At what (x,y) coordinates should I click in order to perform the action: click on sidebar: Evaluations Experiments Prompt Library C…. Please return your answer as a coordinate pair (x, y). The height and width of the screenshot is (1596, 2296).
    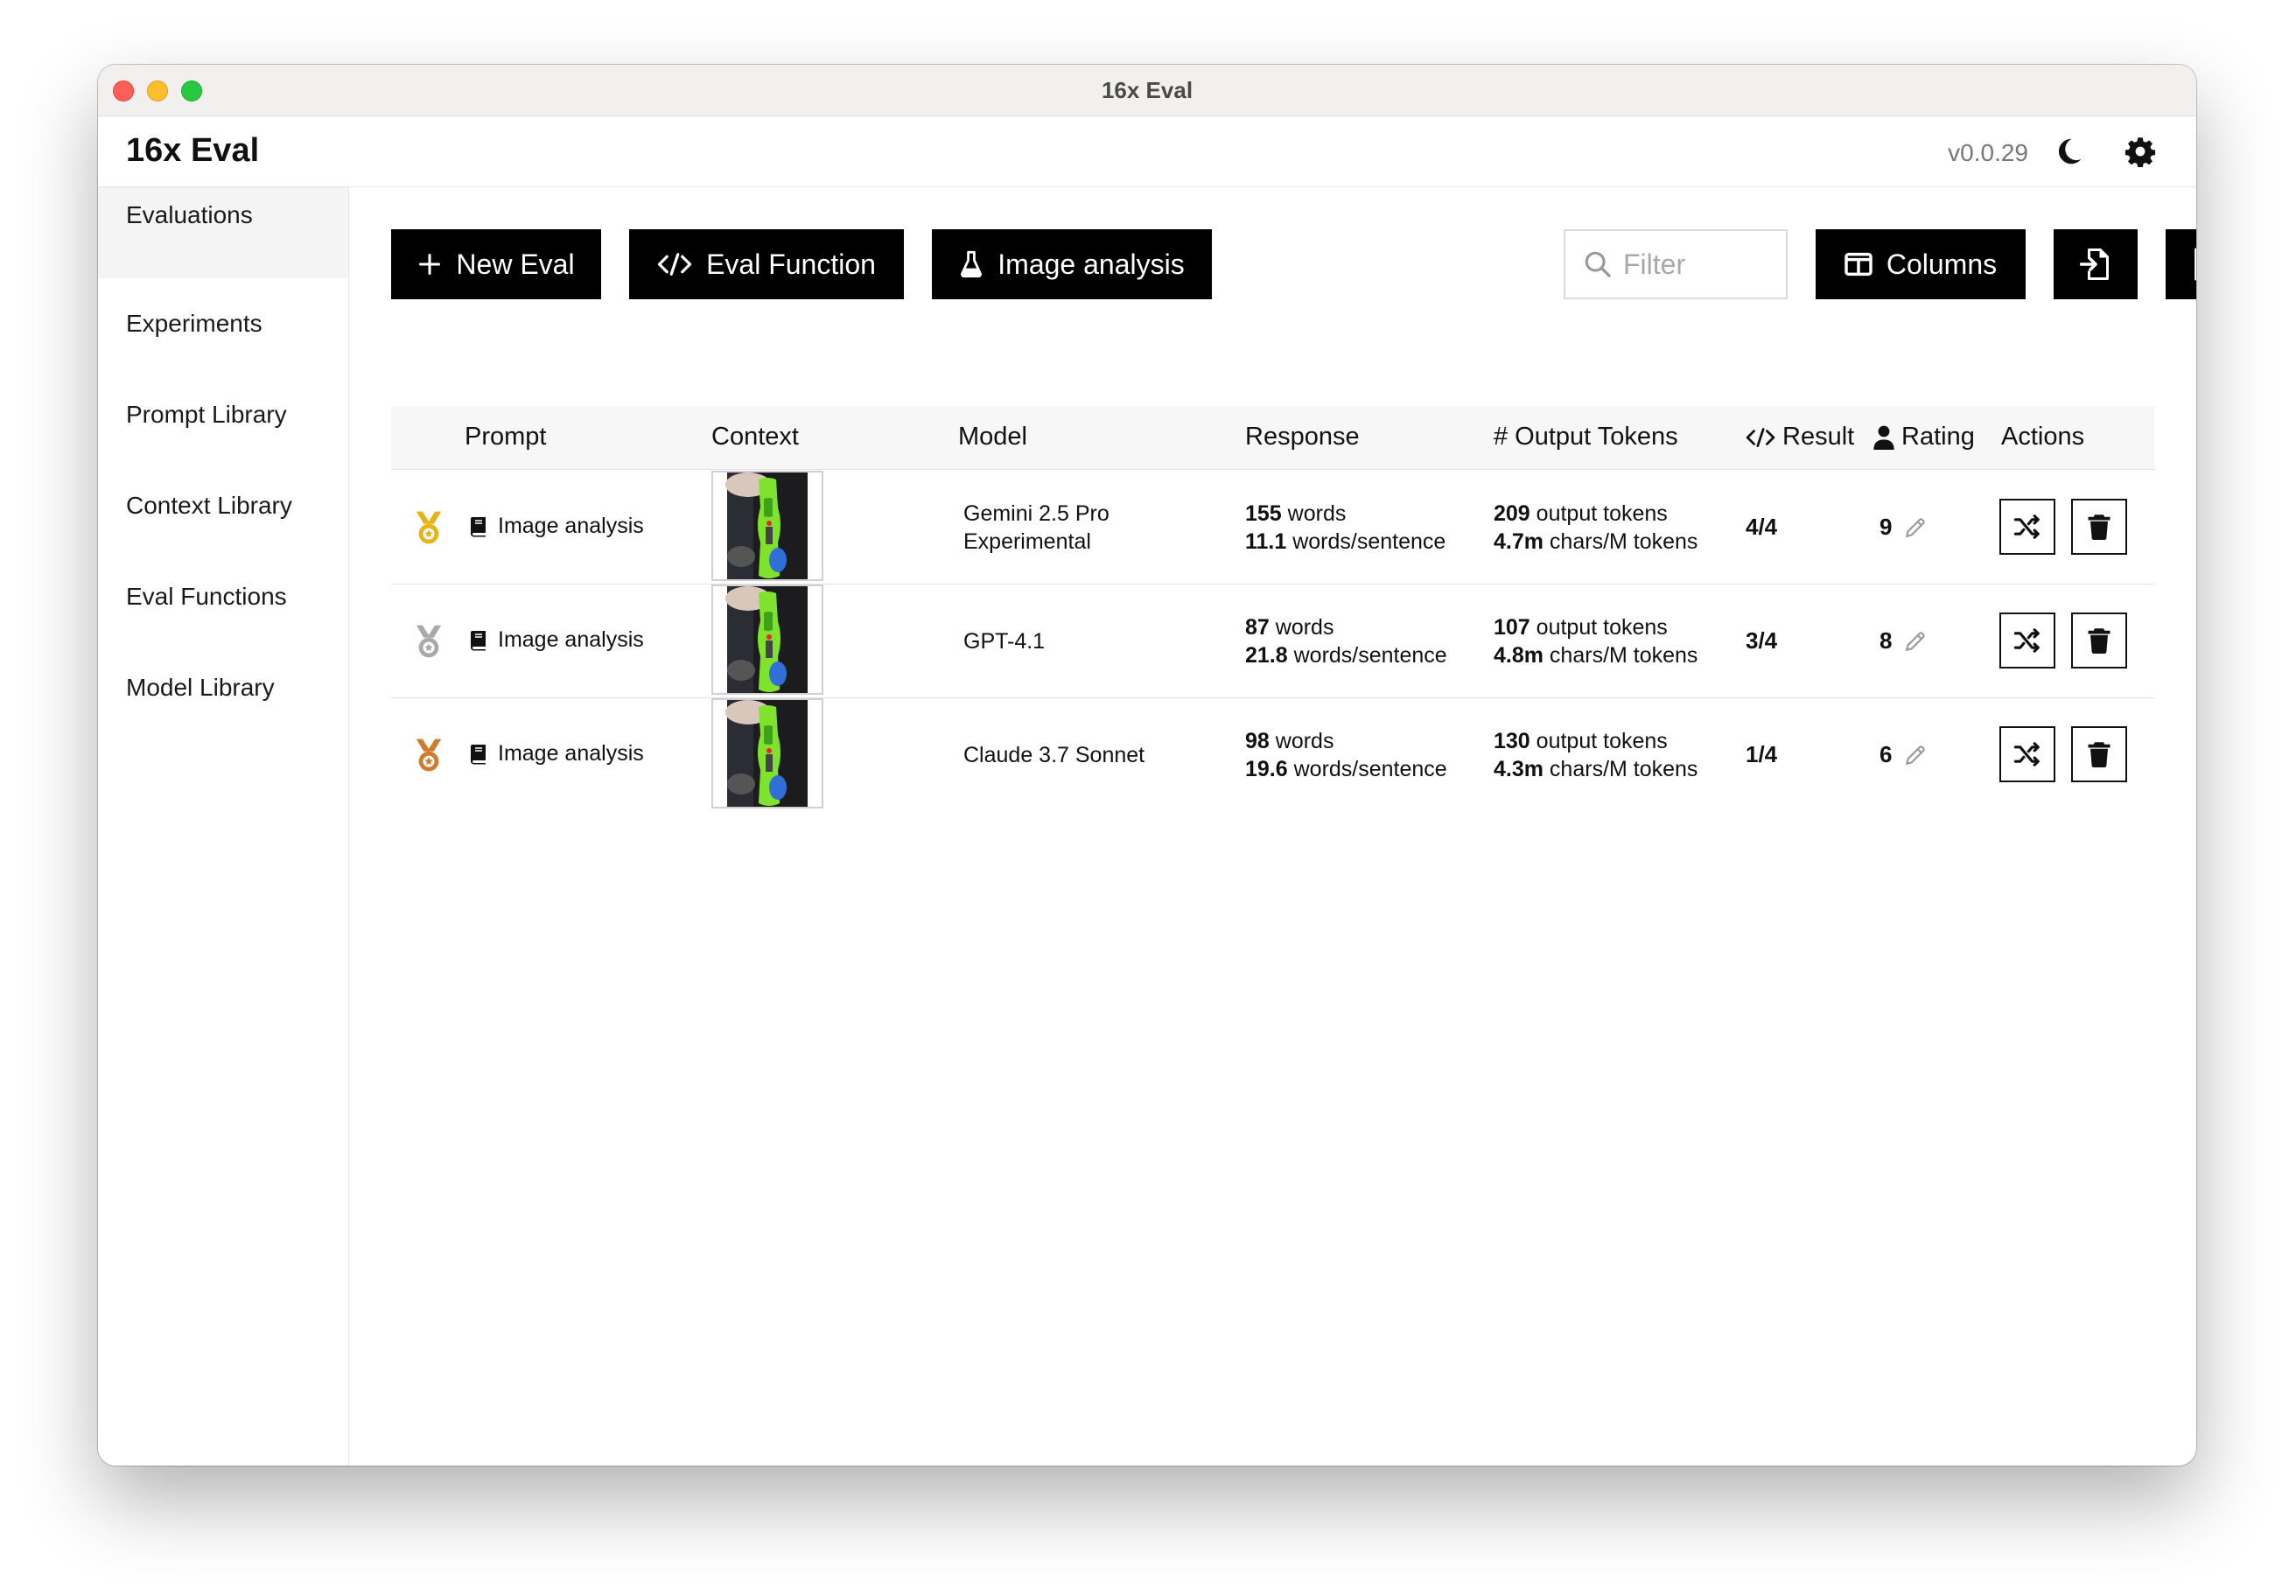
    Looking at the image, I should click on (223, 826).